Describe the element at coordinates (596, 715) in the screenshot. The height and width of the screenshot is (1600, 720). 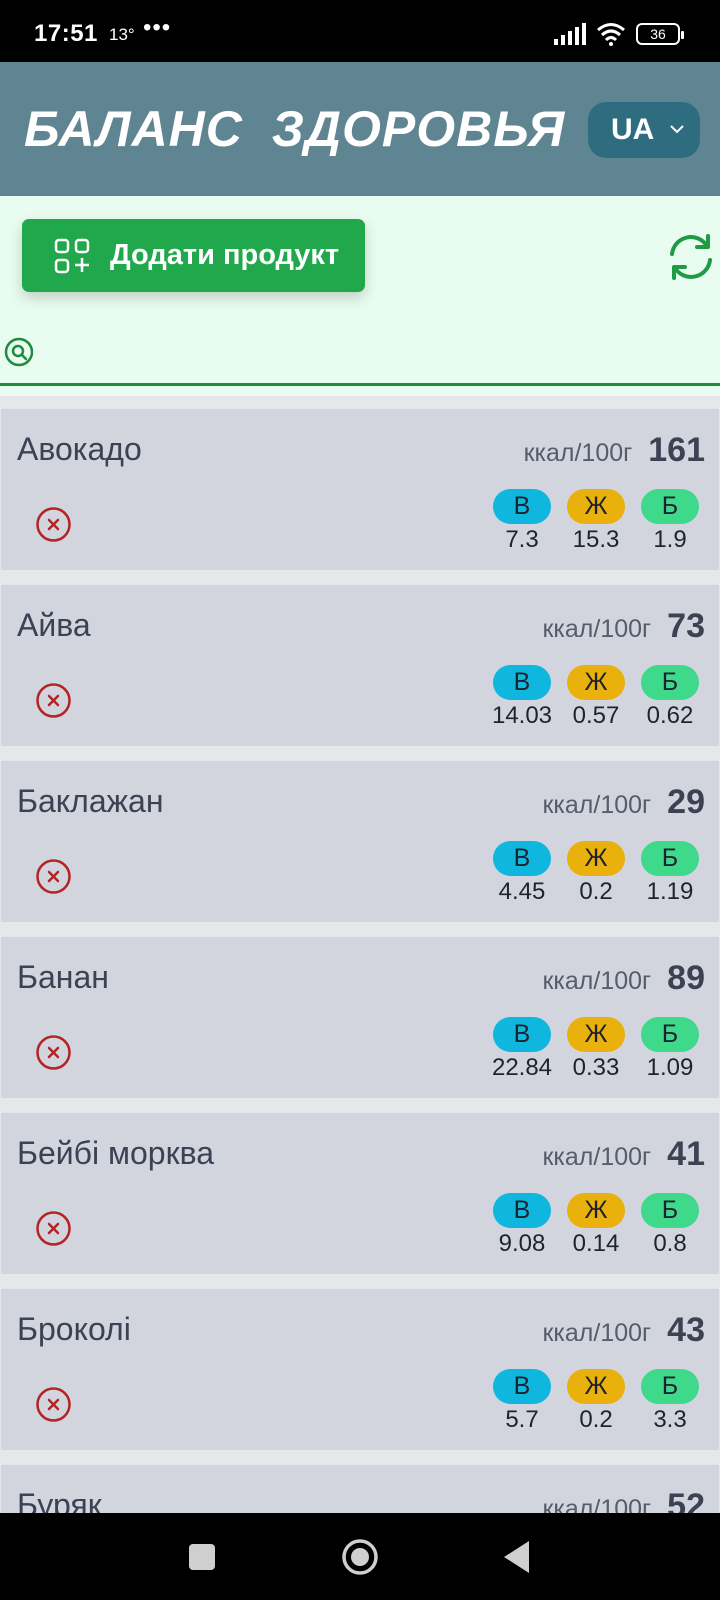
I see `fat-value: 0.57` at that location.